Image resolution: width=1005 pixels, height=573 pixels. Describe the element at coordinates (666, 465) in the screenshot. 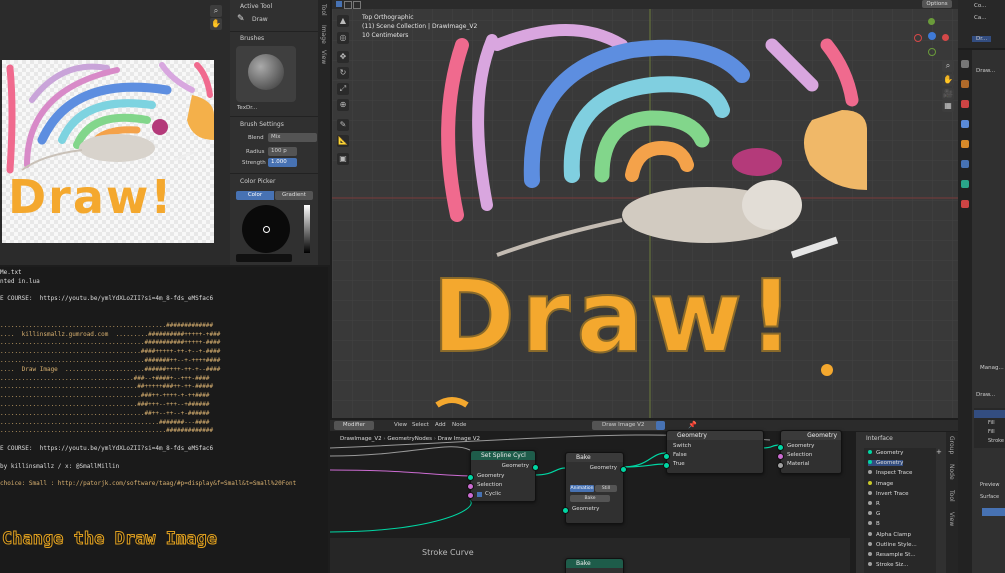

I see `input-socket-true` at that location.